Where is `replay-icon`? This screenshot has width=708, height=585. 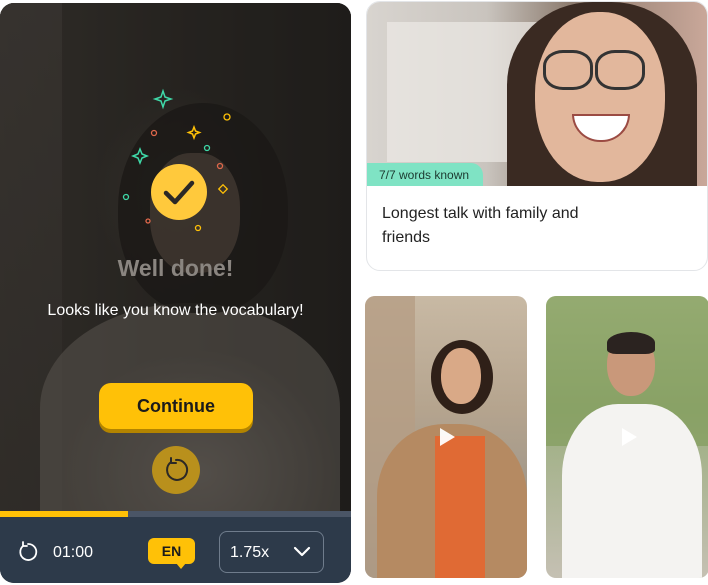 replay-icon is located at coordinates (177, 469).